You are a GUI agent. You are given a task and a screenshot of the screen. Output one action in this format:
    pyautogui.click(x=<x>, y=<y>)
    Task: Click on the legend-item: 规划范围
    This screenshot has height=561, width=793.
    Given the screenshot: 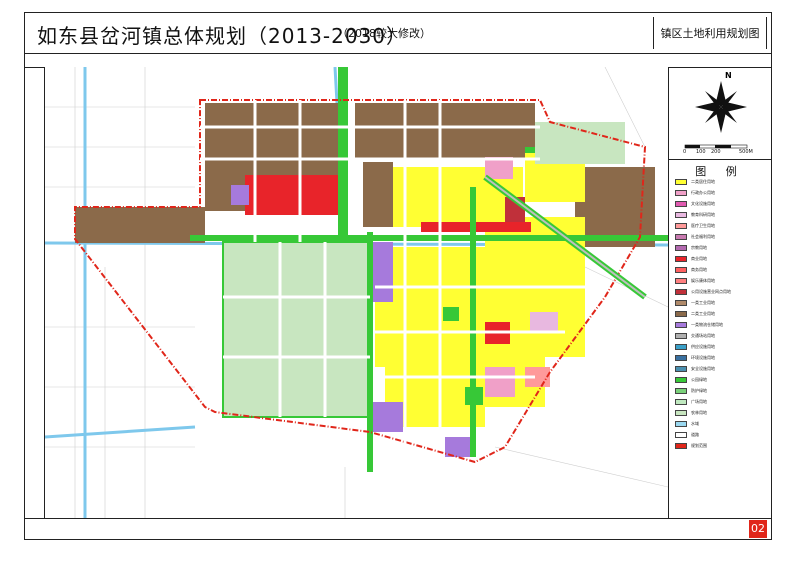 What is the action you would take?
    pyautogui.click(x=691, y=446)
    